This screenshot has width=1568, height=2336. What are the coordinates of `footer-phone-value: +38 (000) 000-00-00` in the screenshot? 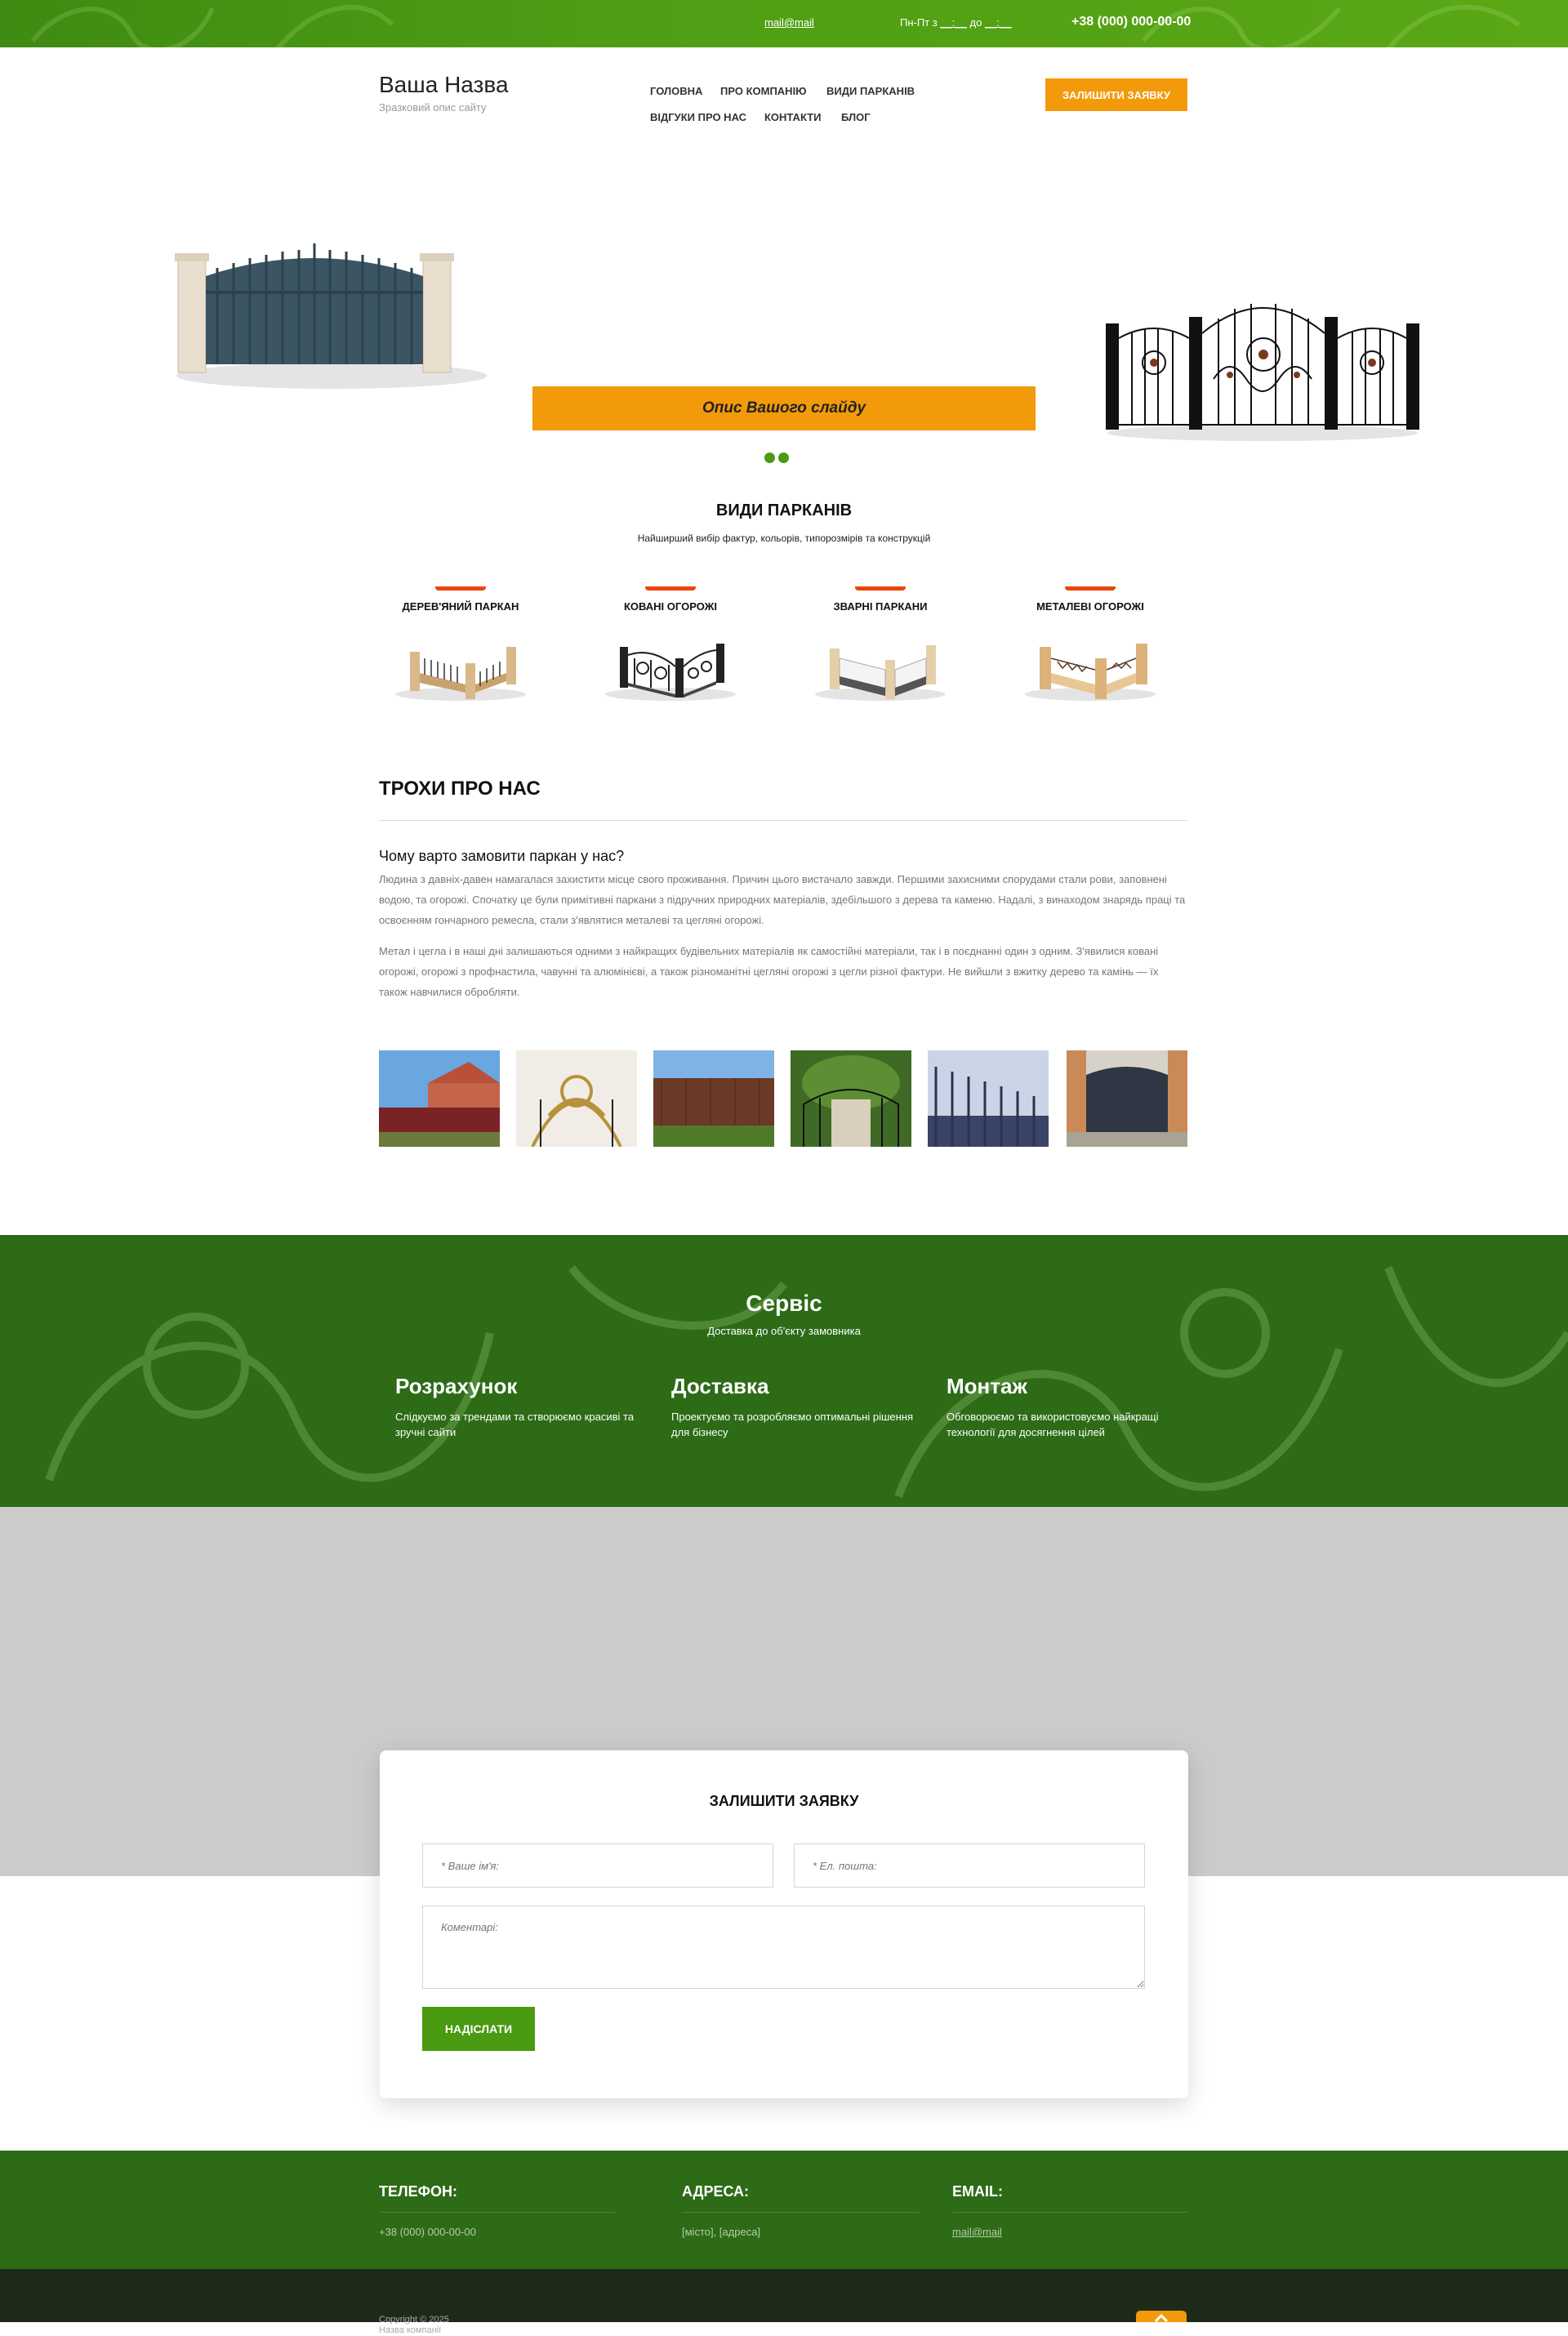 It's located at (497, 2232).